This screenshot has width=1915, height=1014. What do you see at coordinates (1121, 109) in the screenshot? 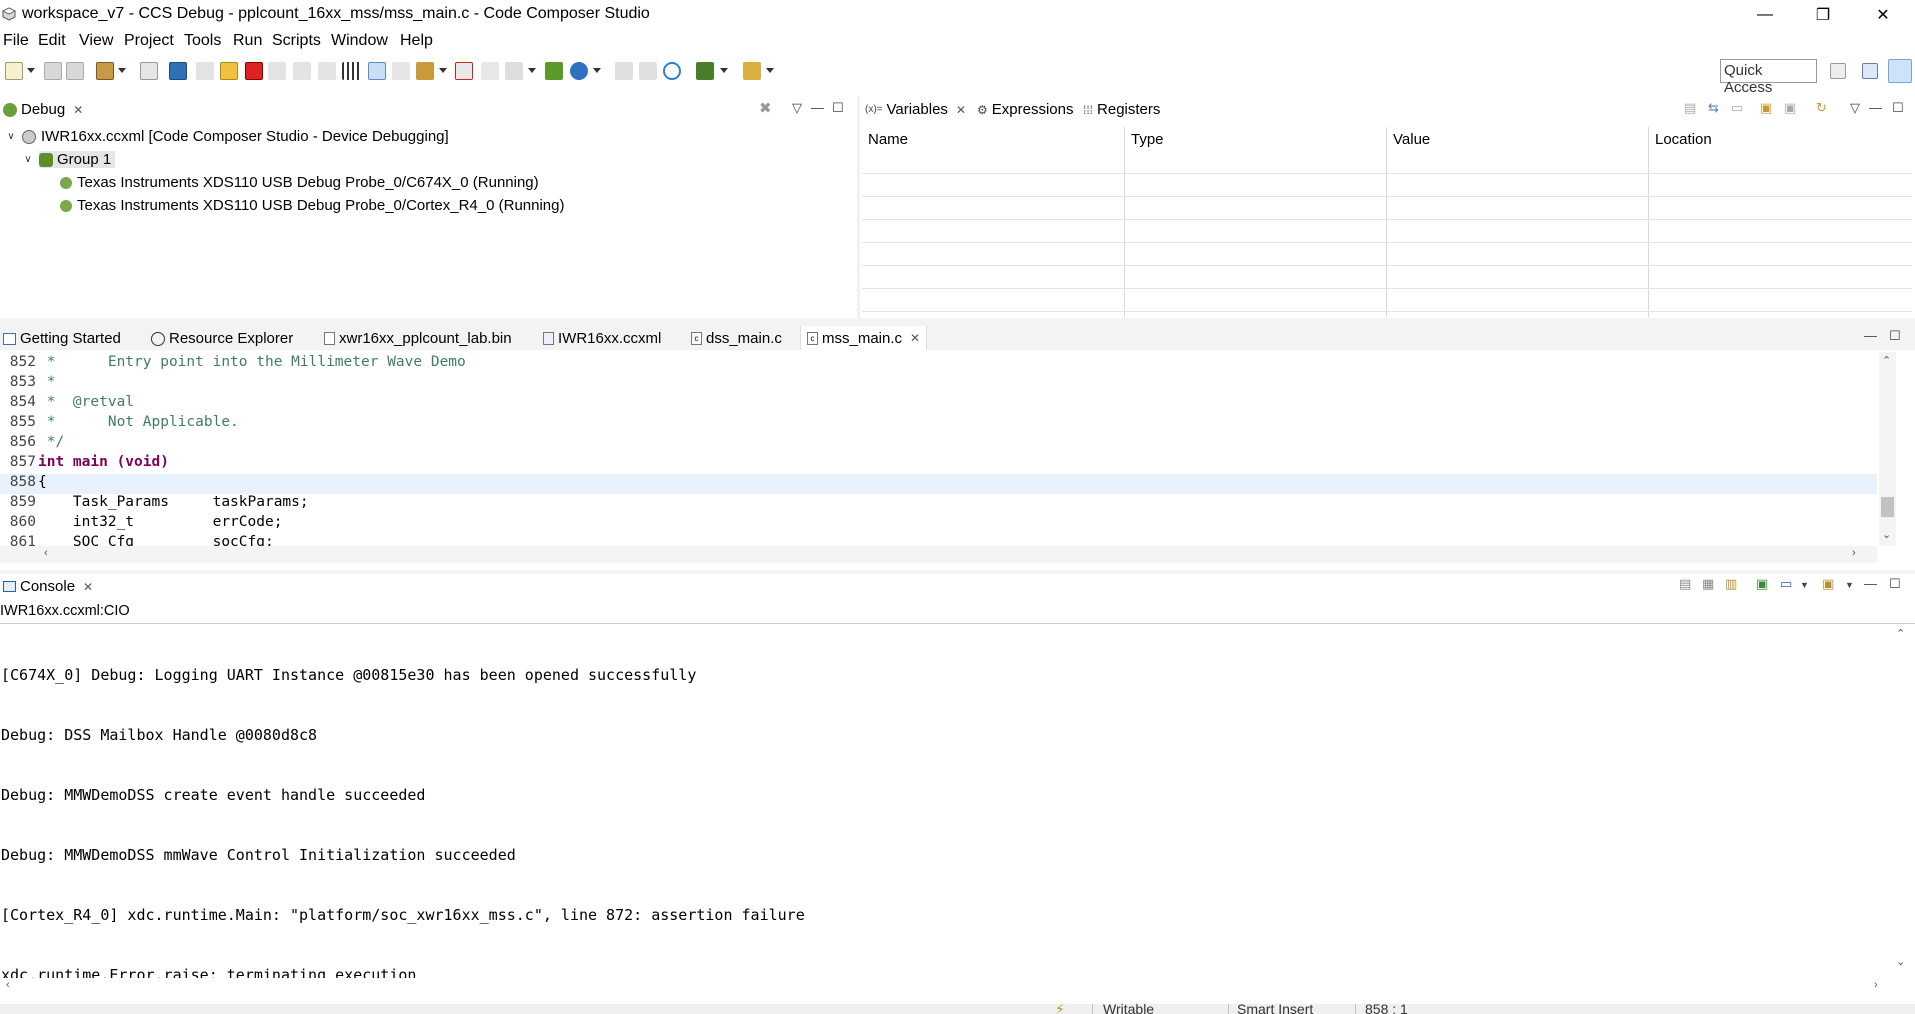
I see `tab-registers: ⁞⁞⁞ Registers` at bounding box center [1121, 109].